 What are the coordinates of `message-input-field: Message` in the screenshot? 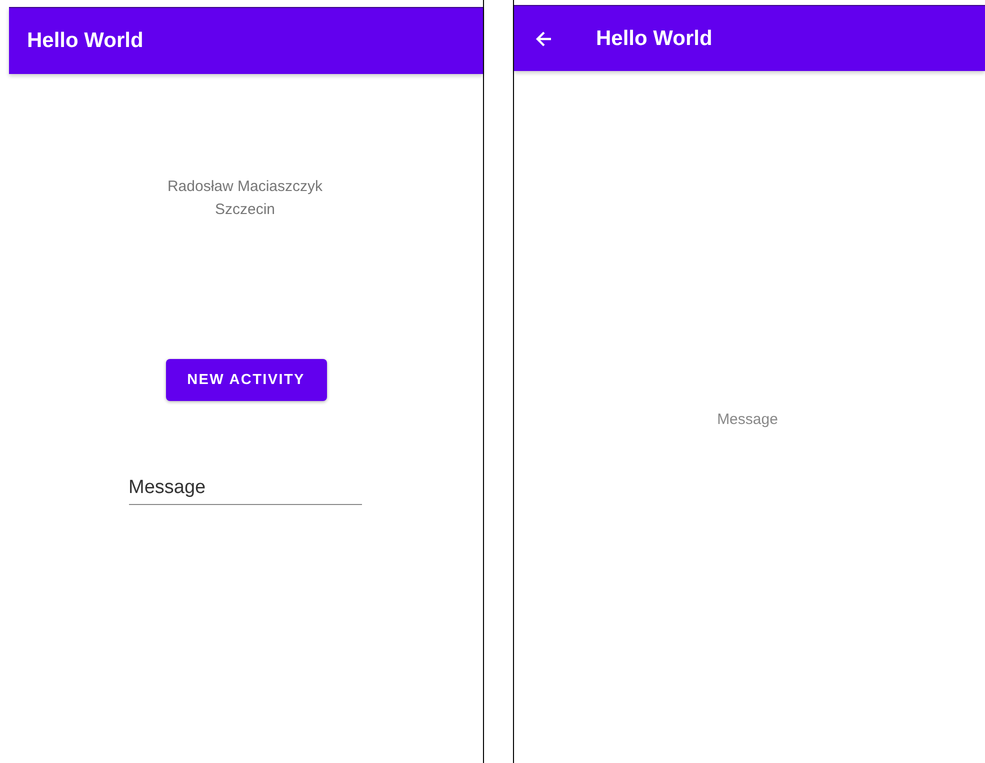 It's located at (245, 490).